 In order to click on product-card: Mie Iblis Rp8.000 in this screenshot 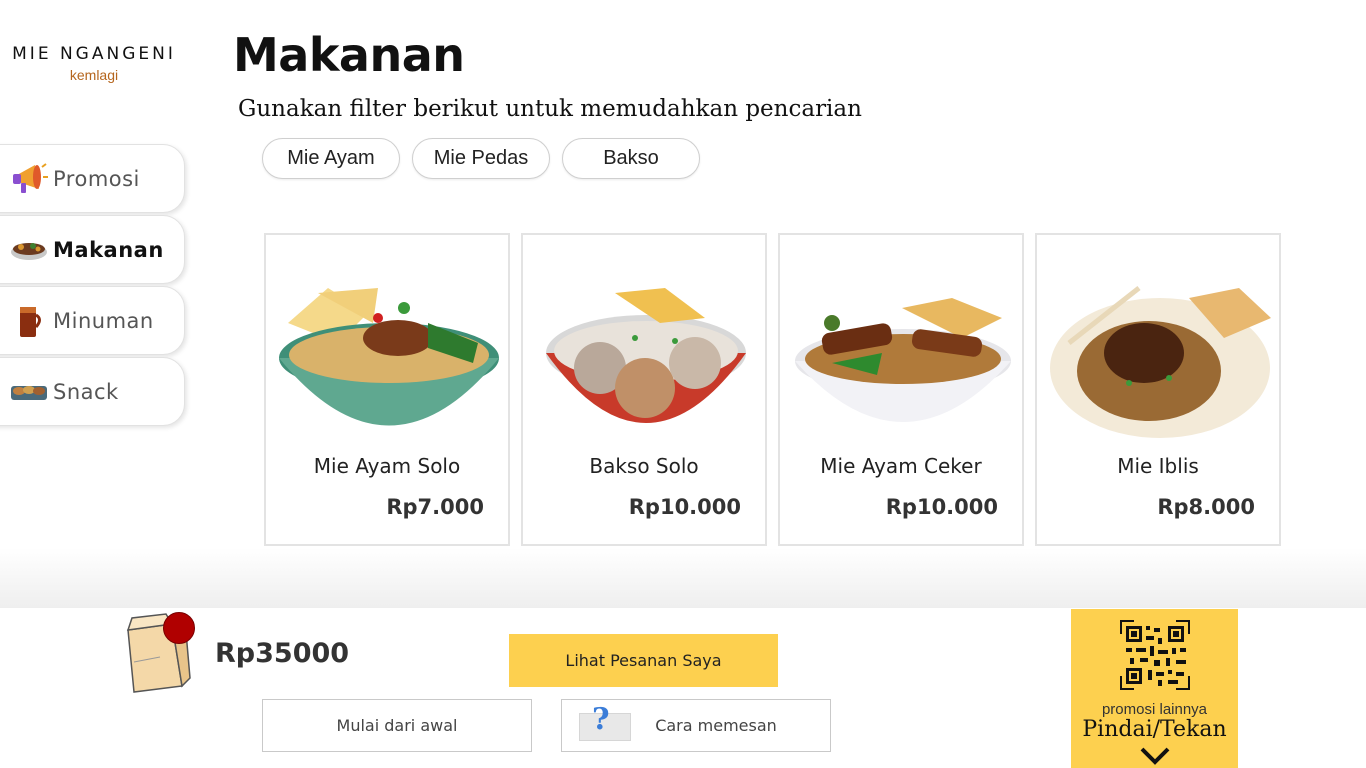, I will do `click(1158, 389)`.